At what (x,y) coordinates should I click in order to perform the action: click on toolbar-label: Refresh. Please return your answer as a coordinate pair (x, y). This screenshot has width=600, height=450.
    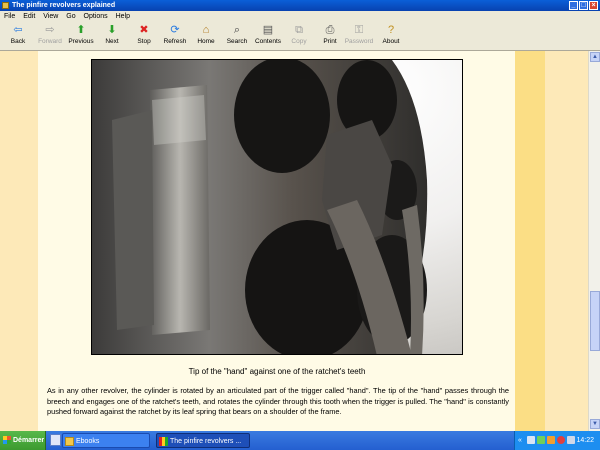
    Looking at the image, I should click on (175, 41).